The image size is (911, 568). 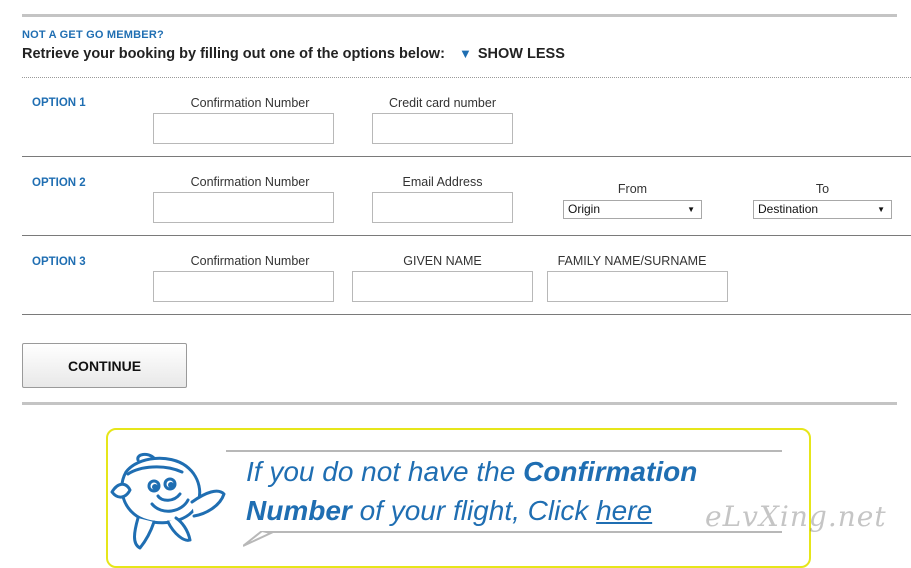 What do you see at coordinates (822, 189) in the screenshot?
I see `to-label: To` at bounding box center [822, 189].